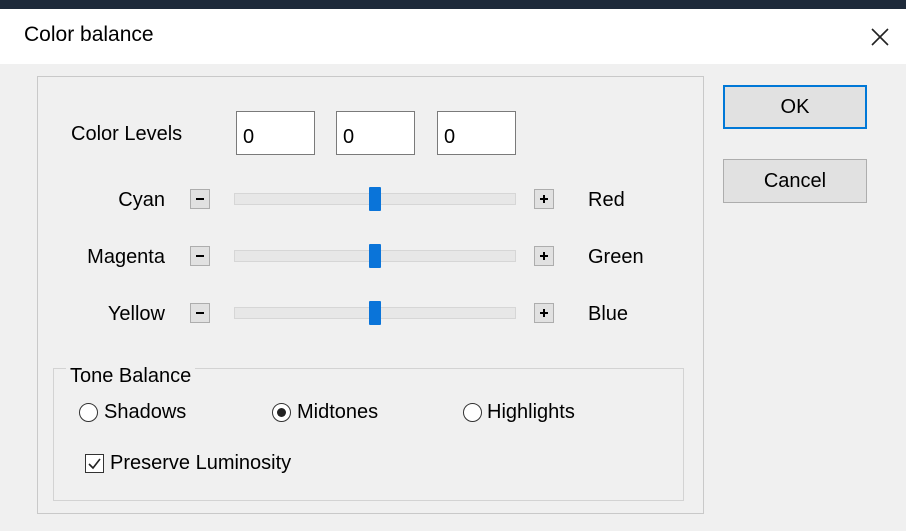  I want to click on cyan-label: Cyan, so click(141, 200).